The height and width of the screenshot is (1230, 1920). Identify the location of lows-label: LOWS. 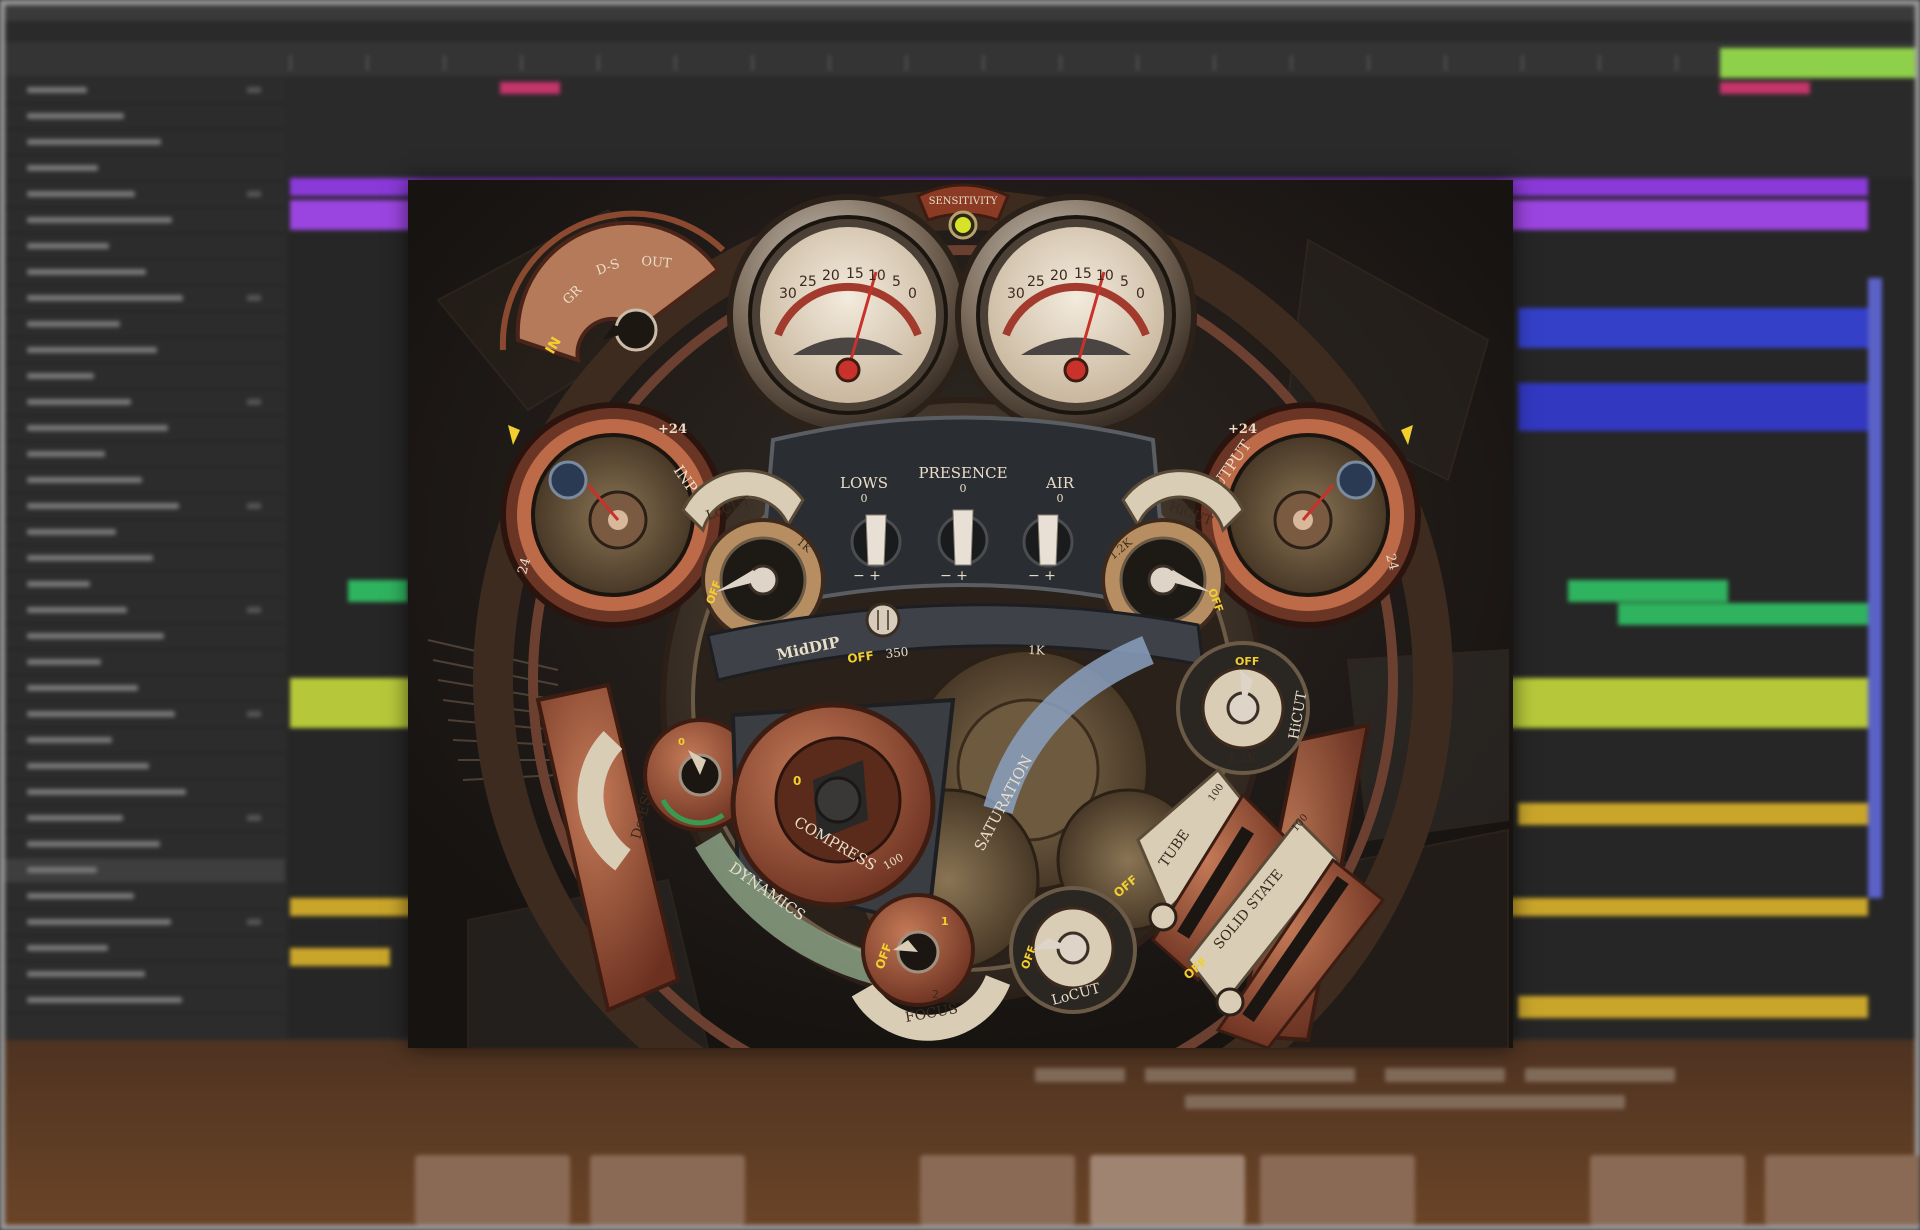
(864, 483).